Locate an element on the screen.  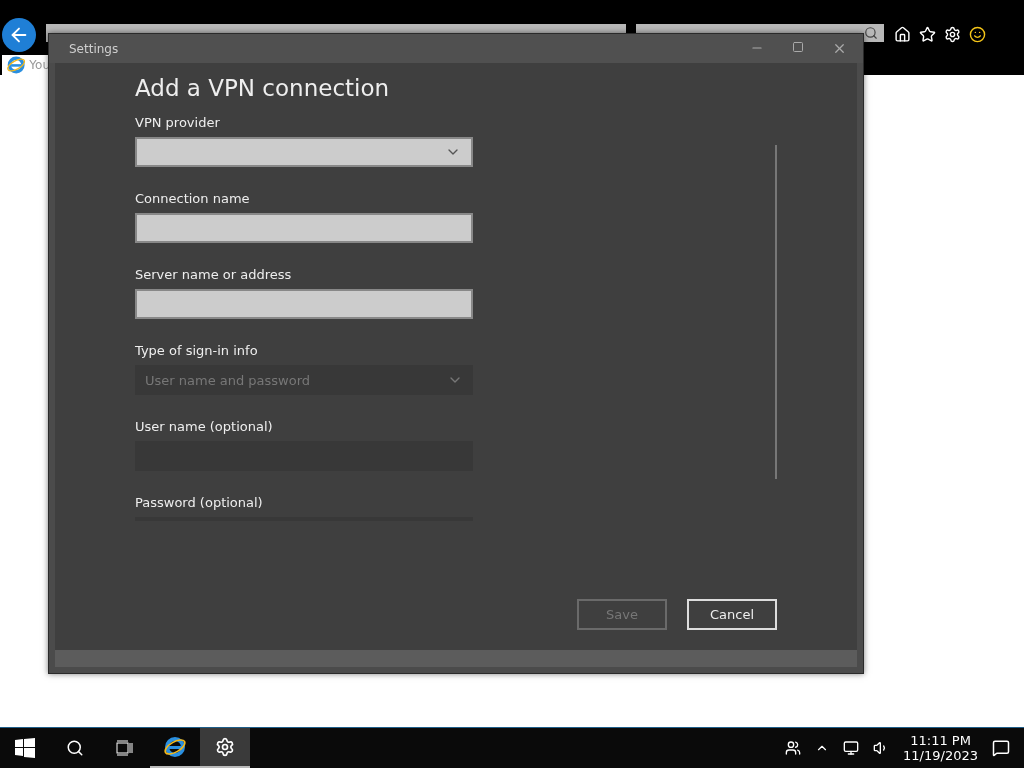
field-label: Type of sign-in info is located at coordinates (197, 350).